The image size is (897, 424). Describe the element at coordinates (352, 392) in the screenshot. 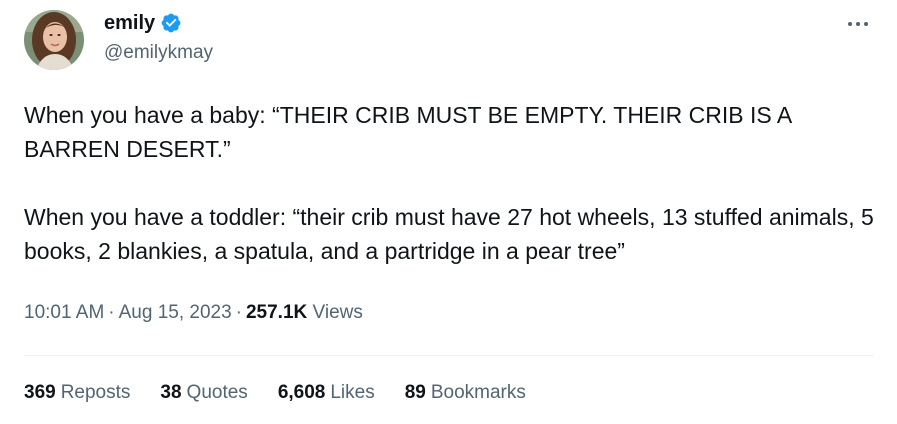

I see `stat-label: Likes` at that location.